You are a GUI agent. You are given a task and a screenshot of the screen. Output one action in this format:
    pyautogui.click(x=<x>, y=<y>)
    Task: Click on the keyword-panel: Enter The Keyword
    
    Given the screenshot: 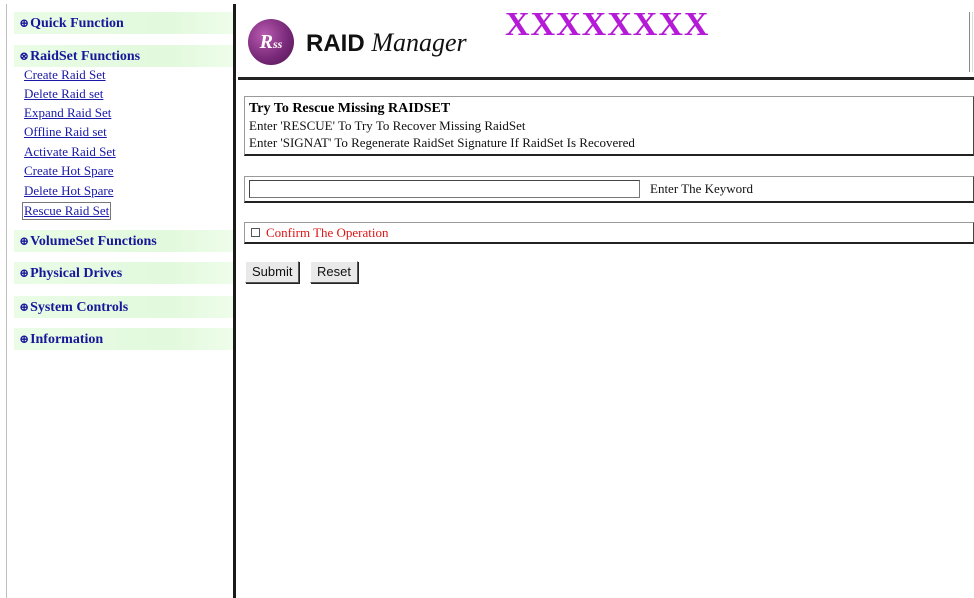 What is the action you would take?
    pyautogui.click(x=609, y=189)
    